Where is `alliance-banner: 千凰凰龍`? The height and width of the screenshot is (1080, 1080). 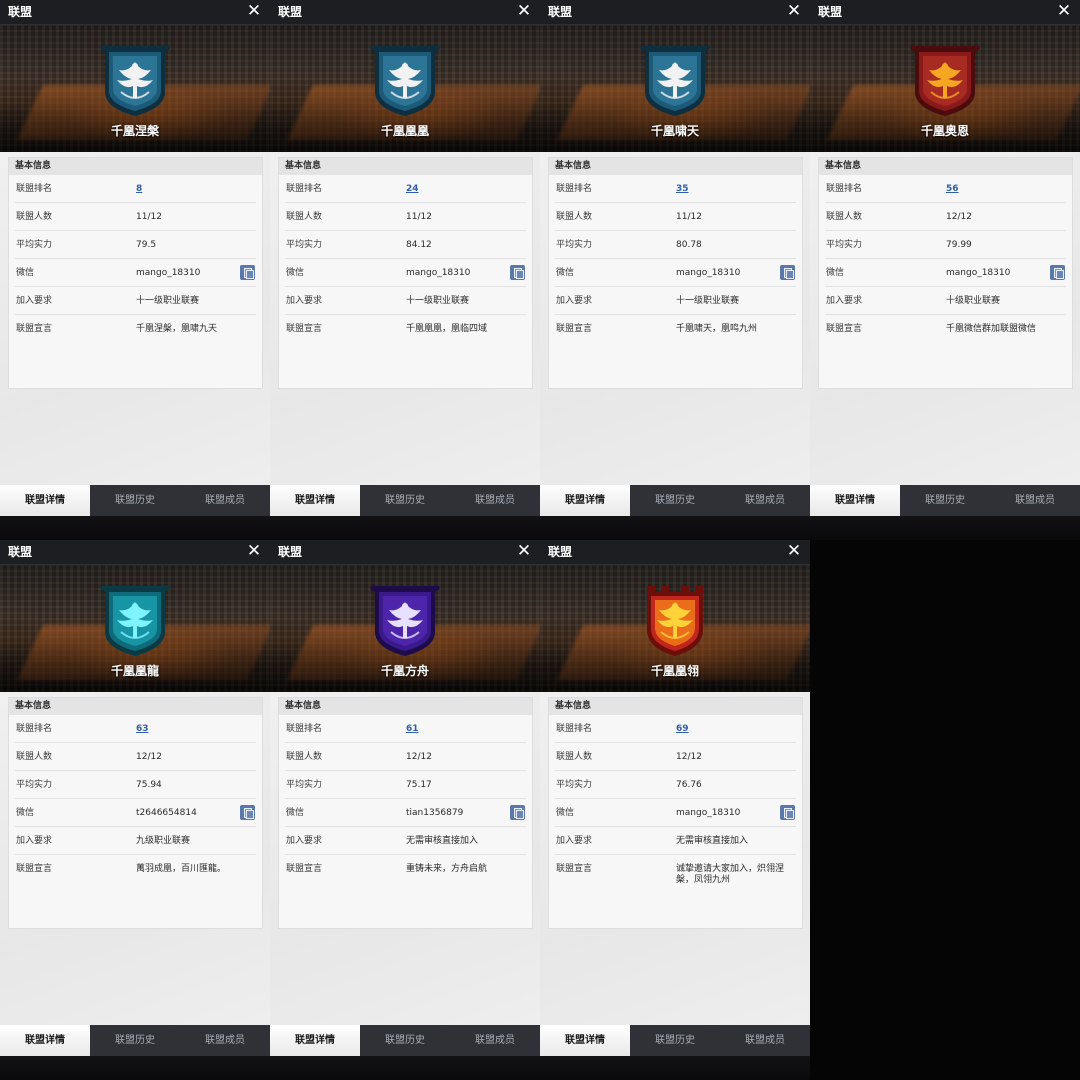 alliance-banner: 千凰凰龍 is located at coordinates (135, 628).